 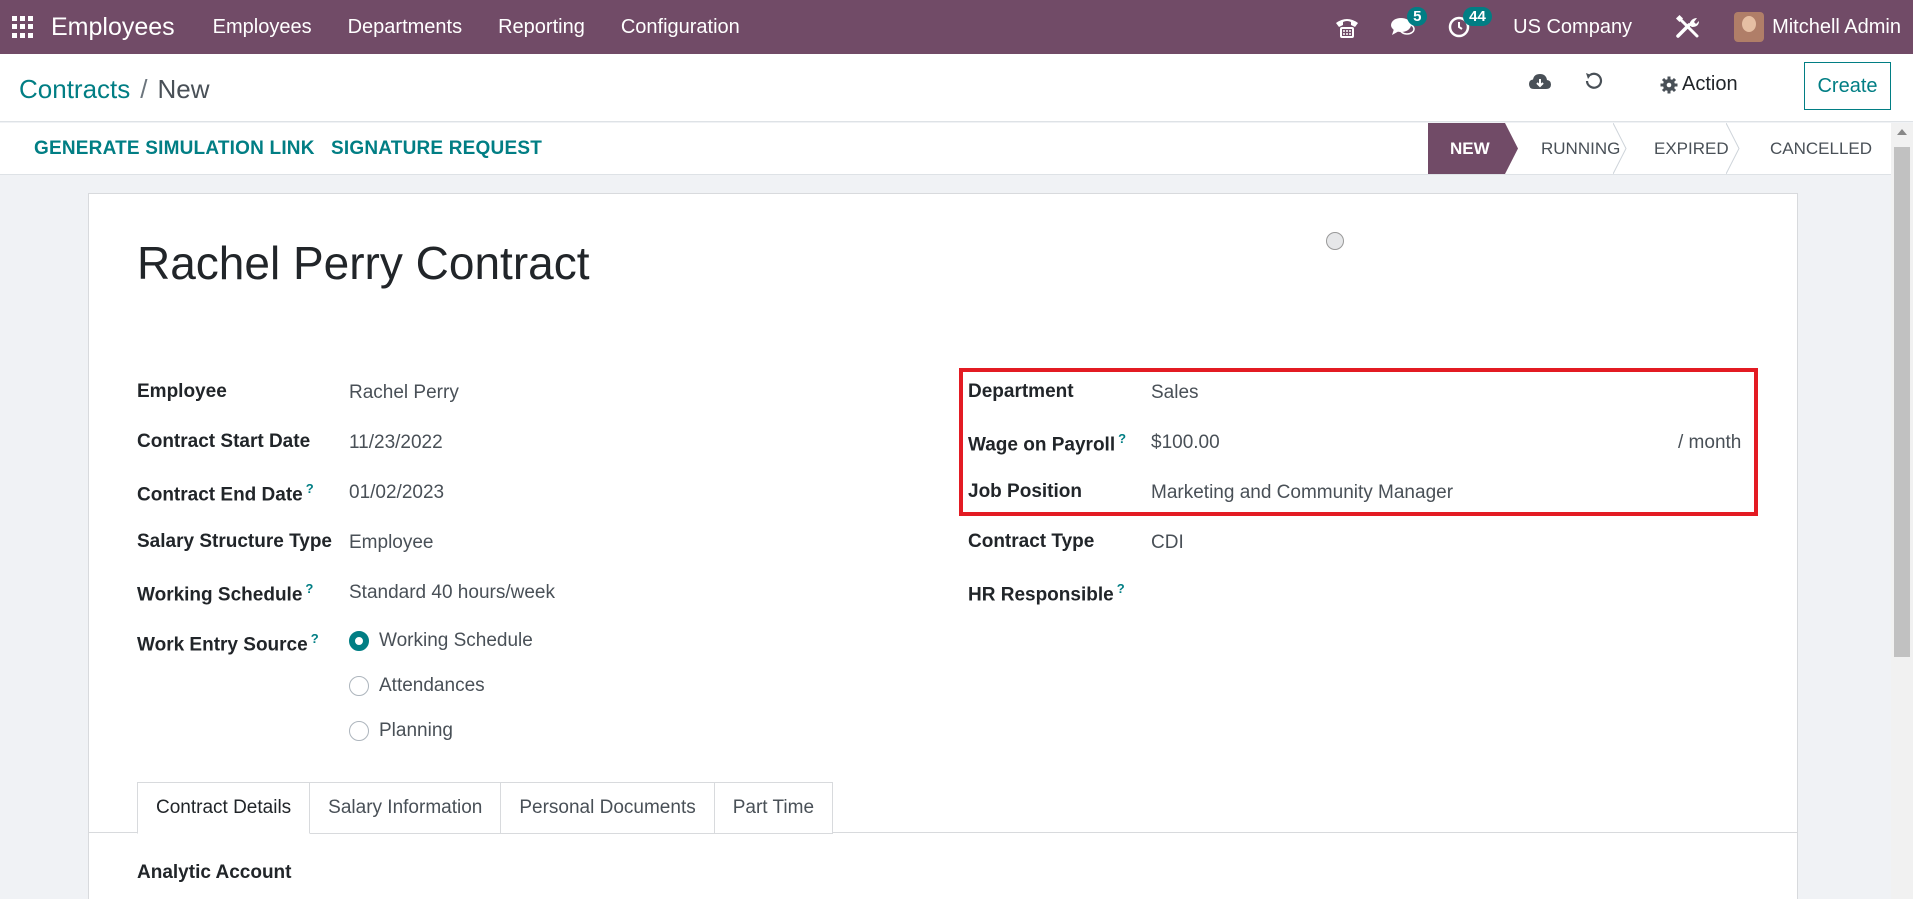 I want to click on salary-structure-type-field: Employee, so click(x=391, y=543).